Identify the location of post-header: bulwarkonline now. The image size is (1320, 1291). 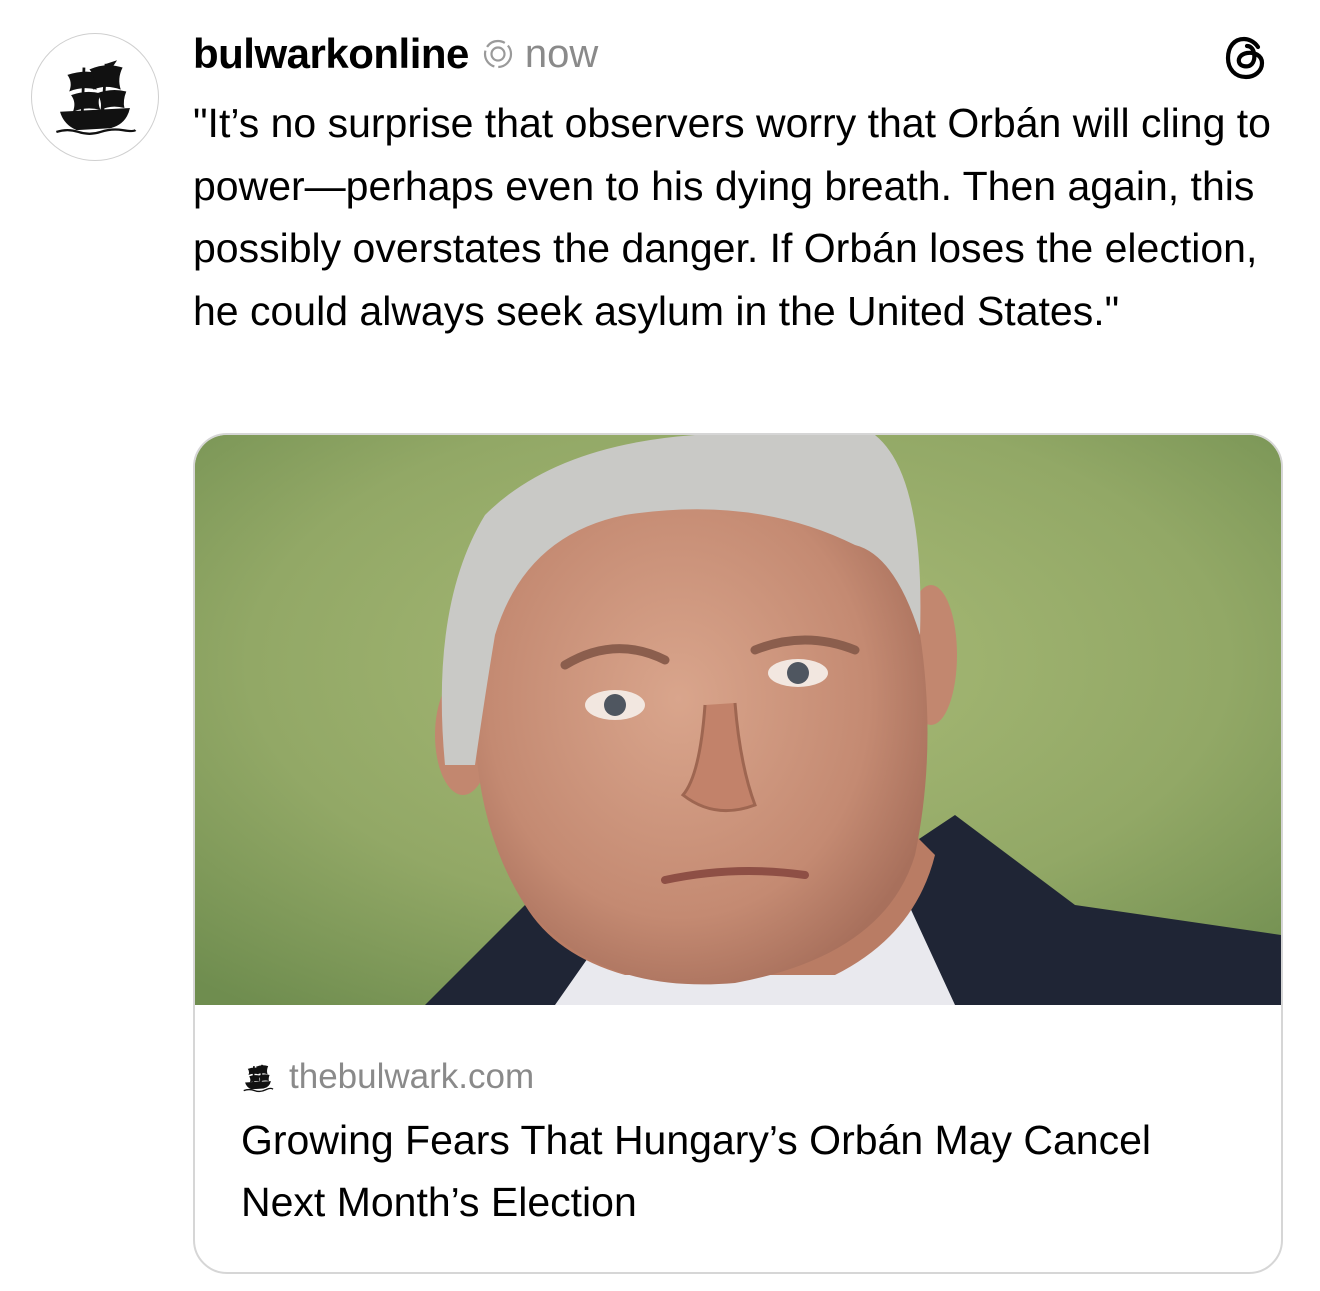
(395, 54).